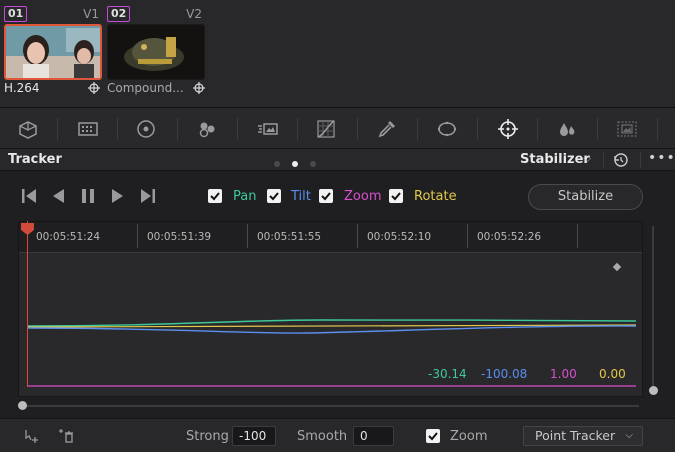 Image resolution: width=675 pixels, height=452 pixels. I want to click on tracker-panel-header: Tracker Stabilizer ⌵ •••, so click(337, 160).